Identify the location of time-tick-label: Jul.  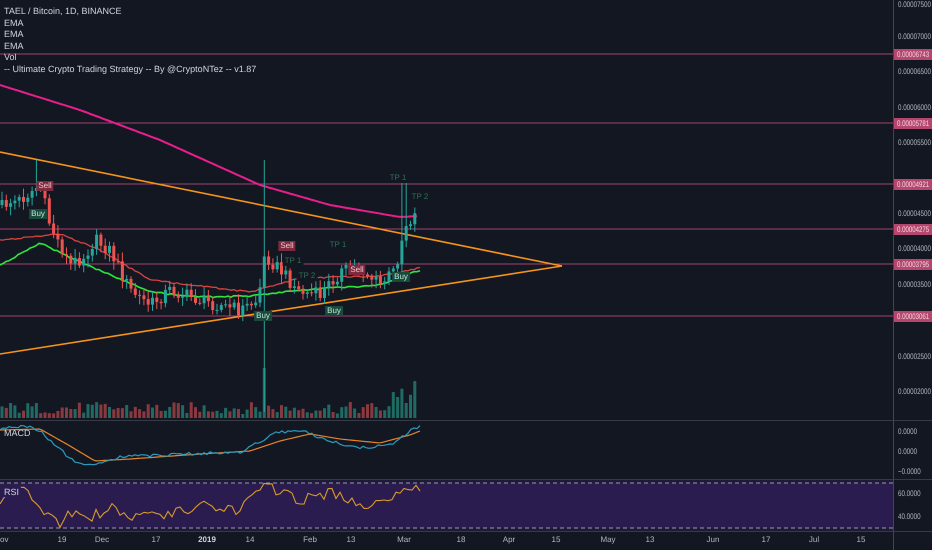
(814, 540).